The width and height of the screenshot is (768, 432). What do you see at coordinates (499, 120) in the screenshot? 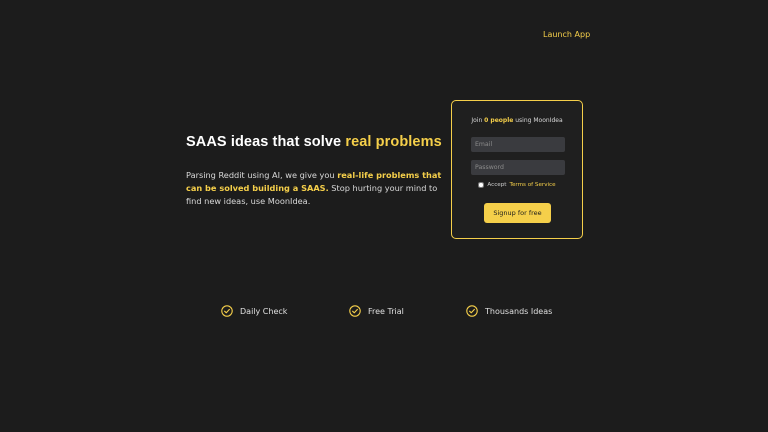
I see `join-count: 0 people` at bounding box center [499, 120].